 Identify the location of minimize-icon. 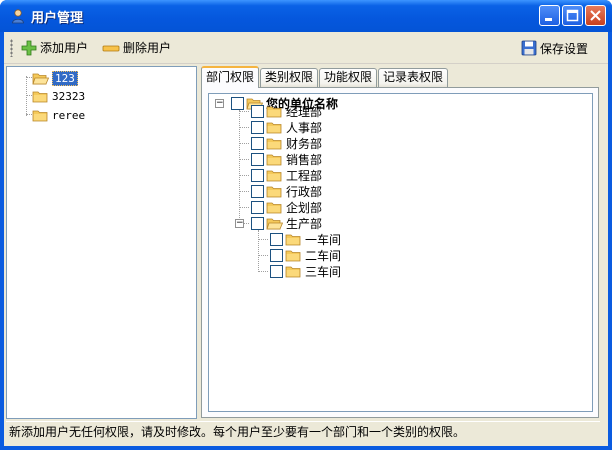
(548, 19).